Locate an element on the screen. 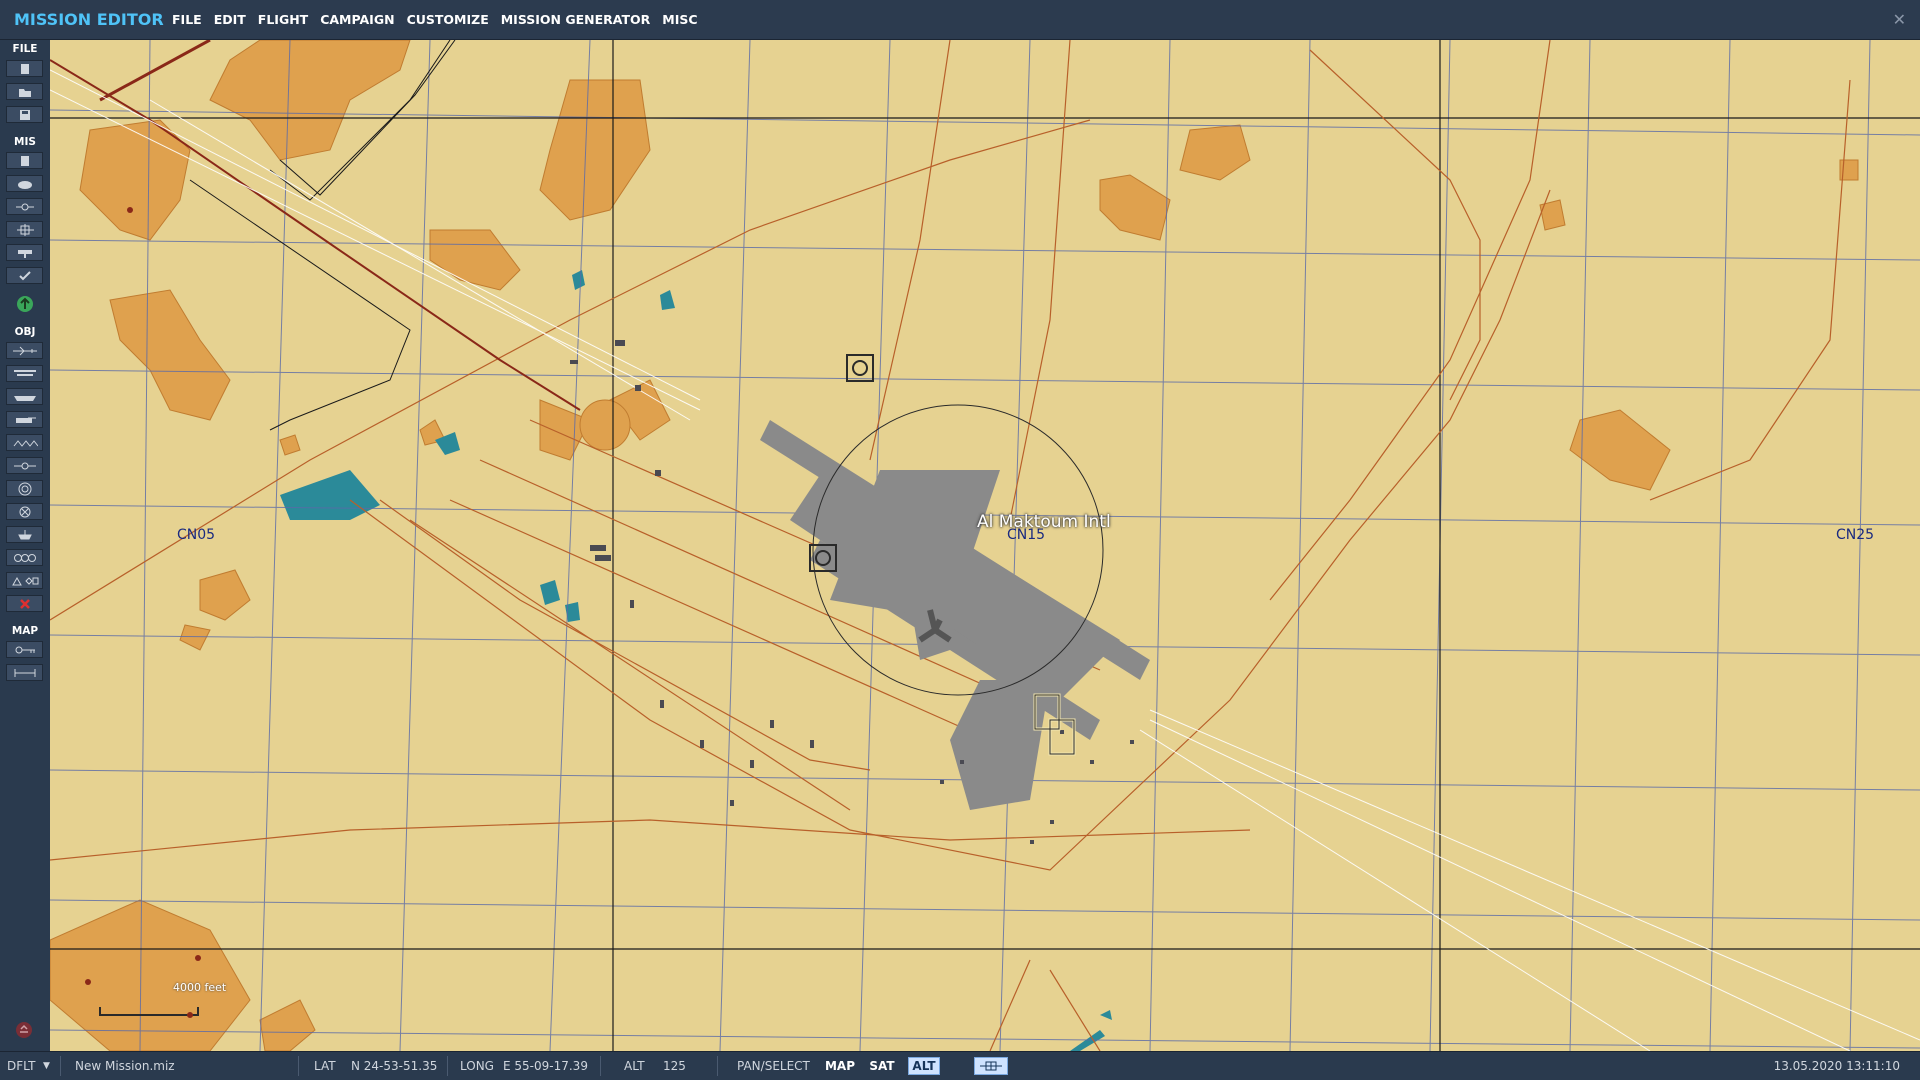 Image resolution: width=1920 pixels, height=1080 pixels. toolbar-file-label: FILE is located at coordinates (25, 49).